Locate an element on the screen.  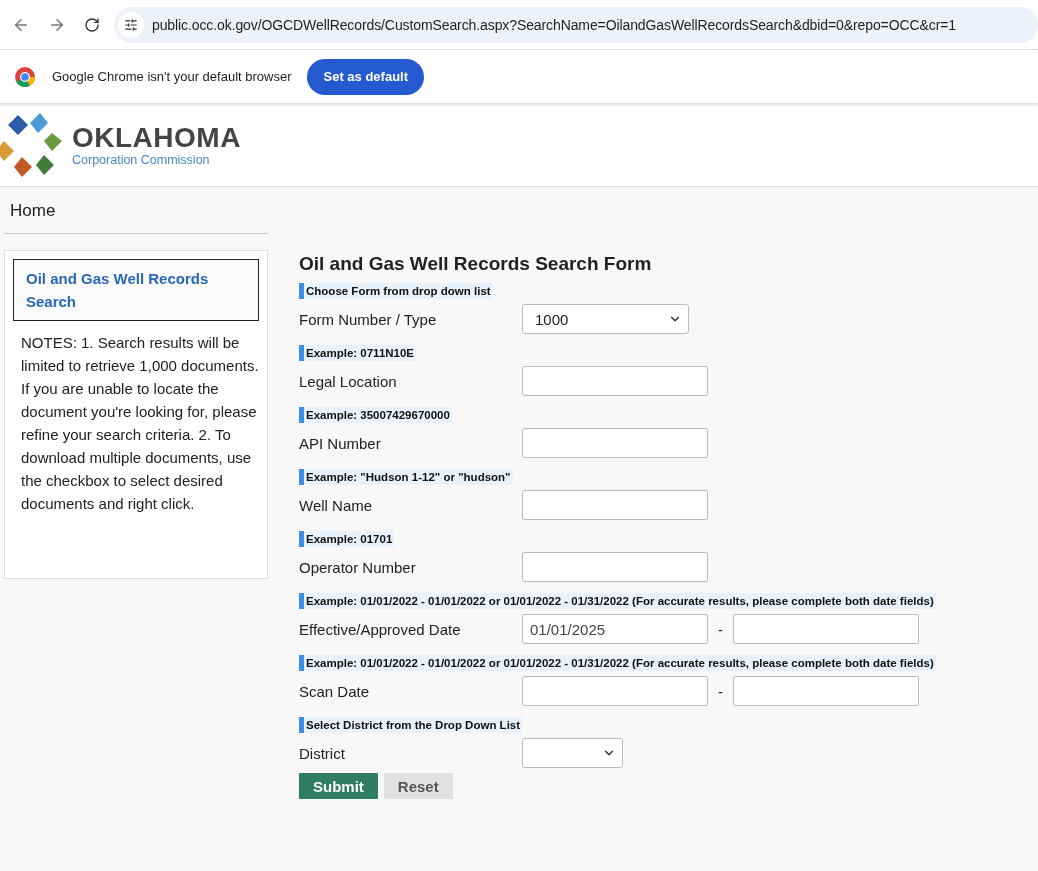
field-label: Effective/Approved Date is located at coordinates (380, 629).